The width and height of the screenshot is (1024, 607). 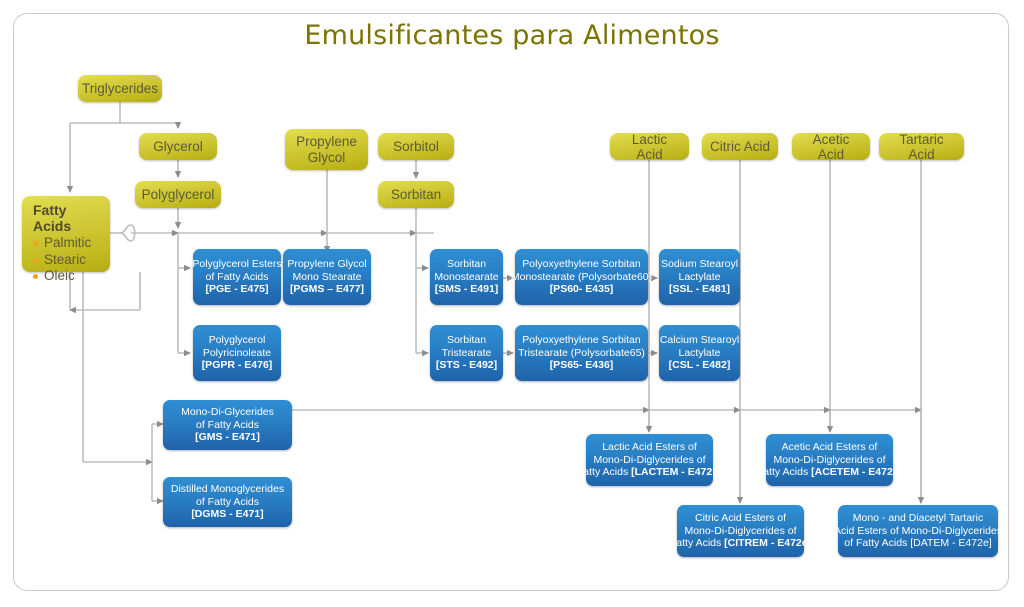 I want to click on product-code: [SMS - E491], so click(x=466, y=289).